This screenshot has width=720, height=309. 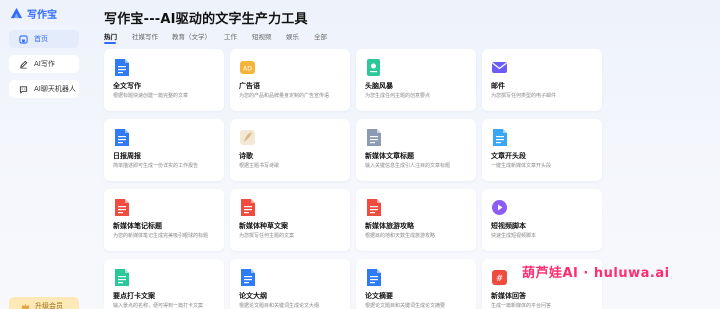 What do you see at coordinates (408, 166) in the screenshot?
I see `card-description: 输入关键信息生成引人注目的文章标题` at bounding box center [408, 166].